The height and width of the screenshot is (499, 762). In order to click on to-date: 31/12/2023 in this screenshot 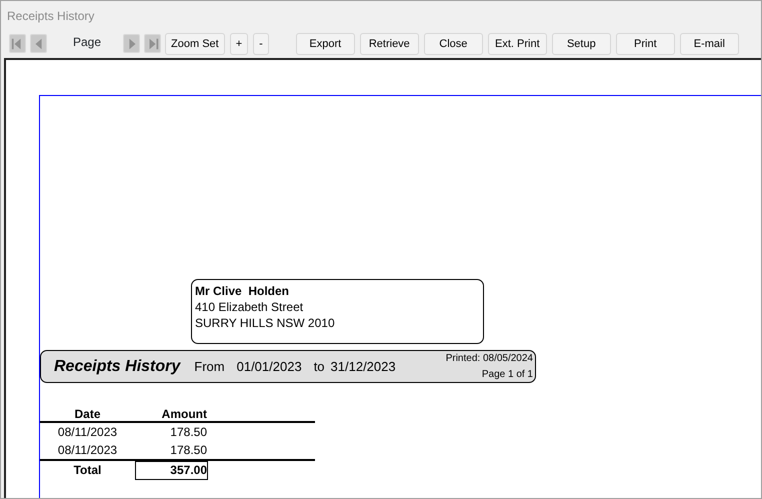, I will do `click(363, 367)`.